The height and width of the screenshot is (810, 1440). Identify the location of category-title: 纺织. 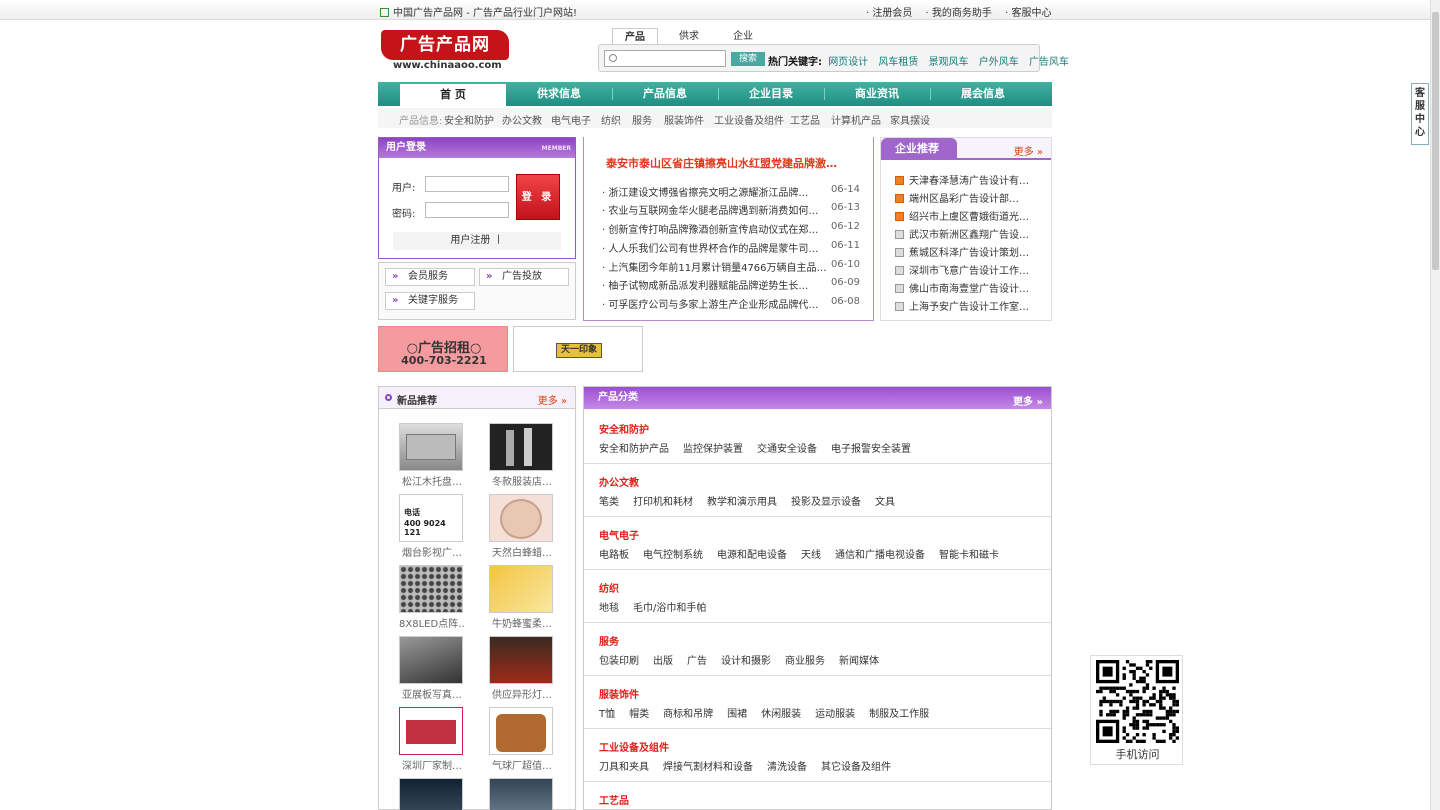
(609, 587).